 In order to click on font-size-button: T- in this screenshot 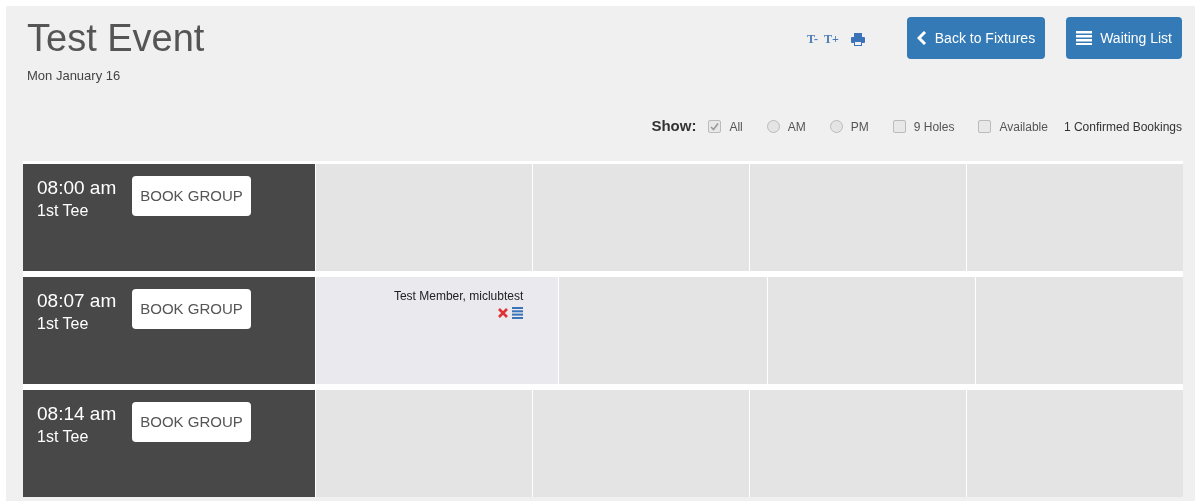, I will do `click(812, 39)`.